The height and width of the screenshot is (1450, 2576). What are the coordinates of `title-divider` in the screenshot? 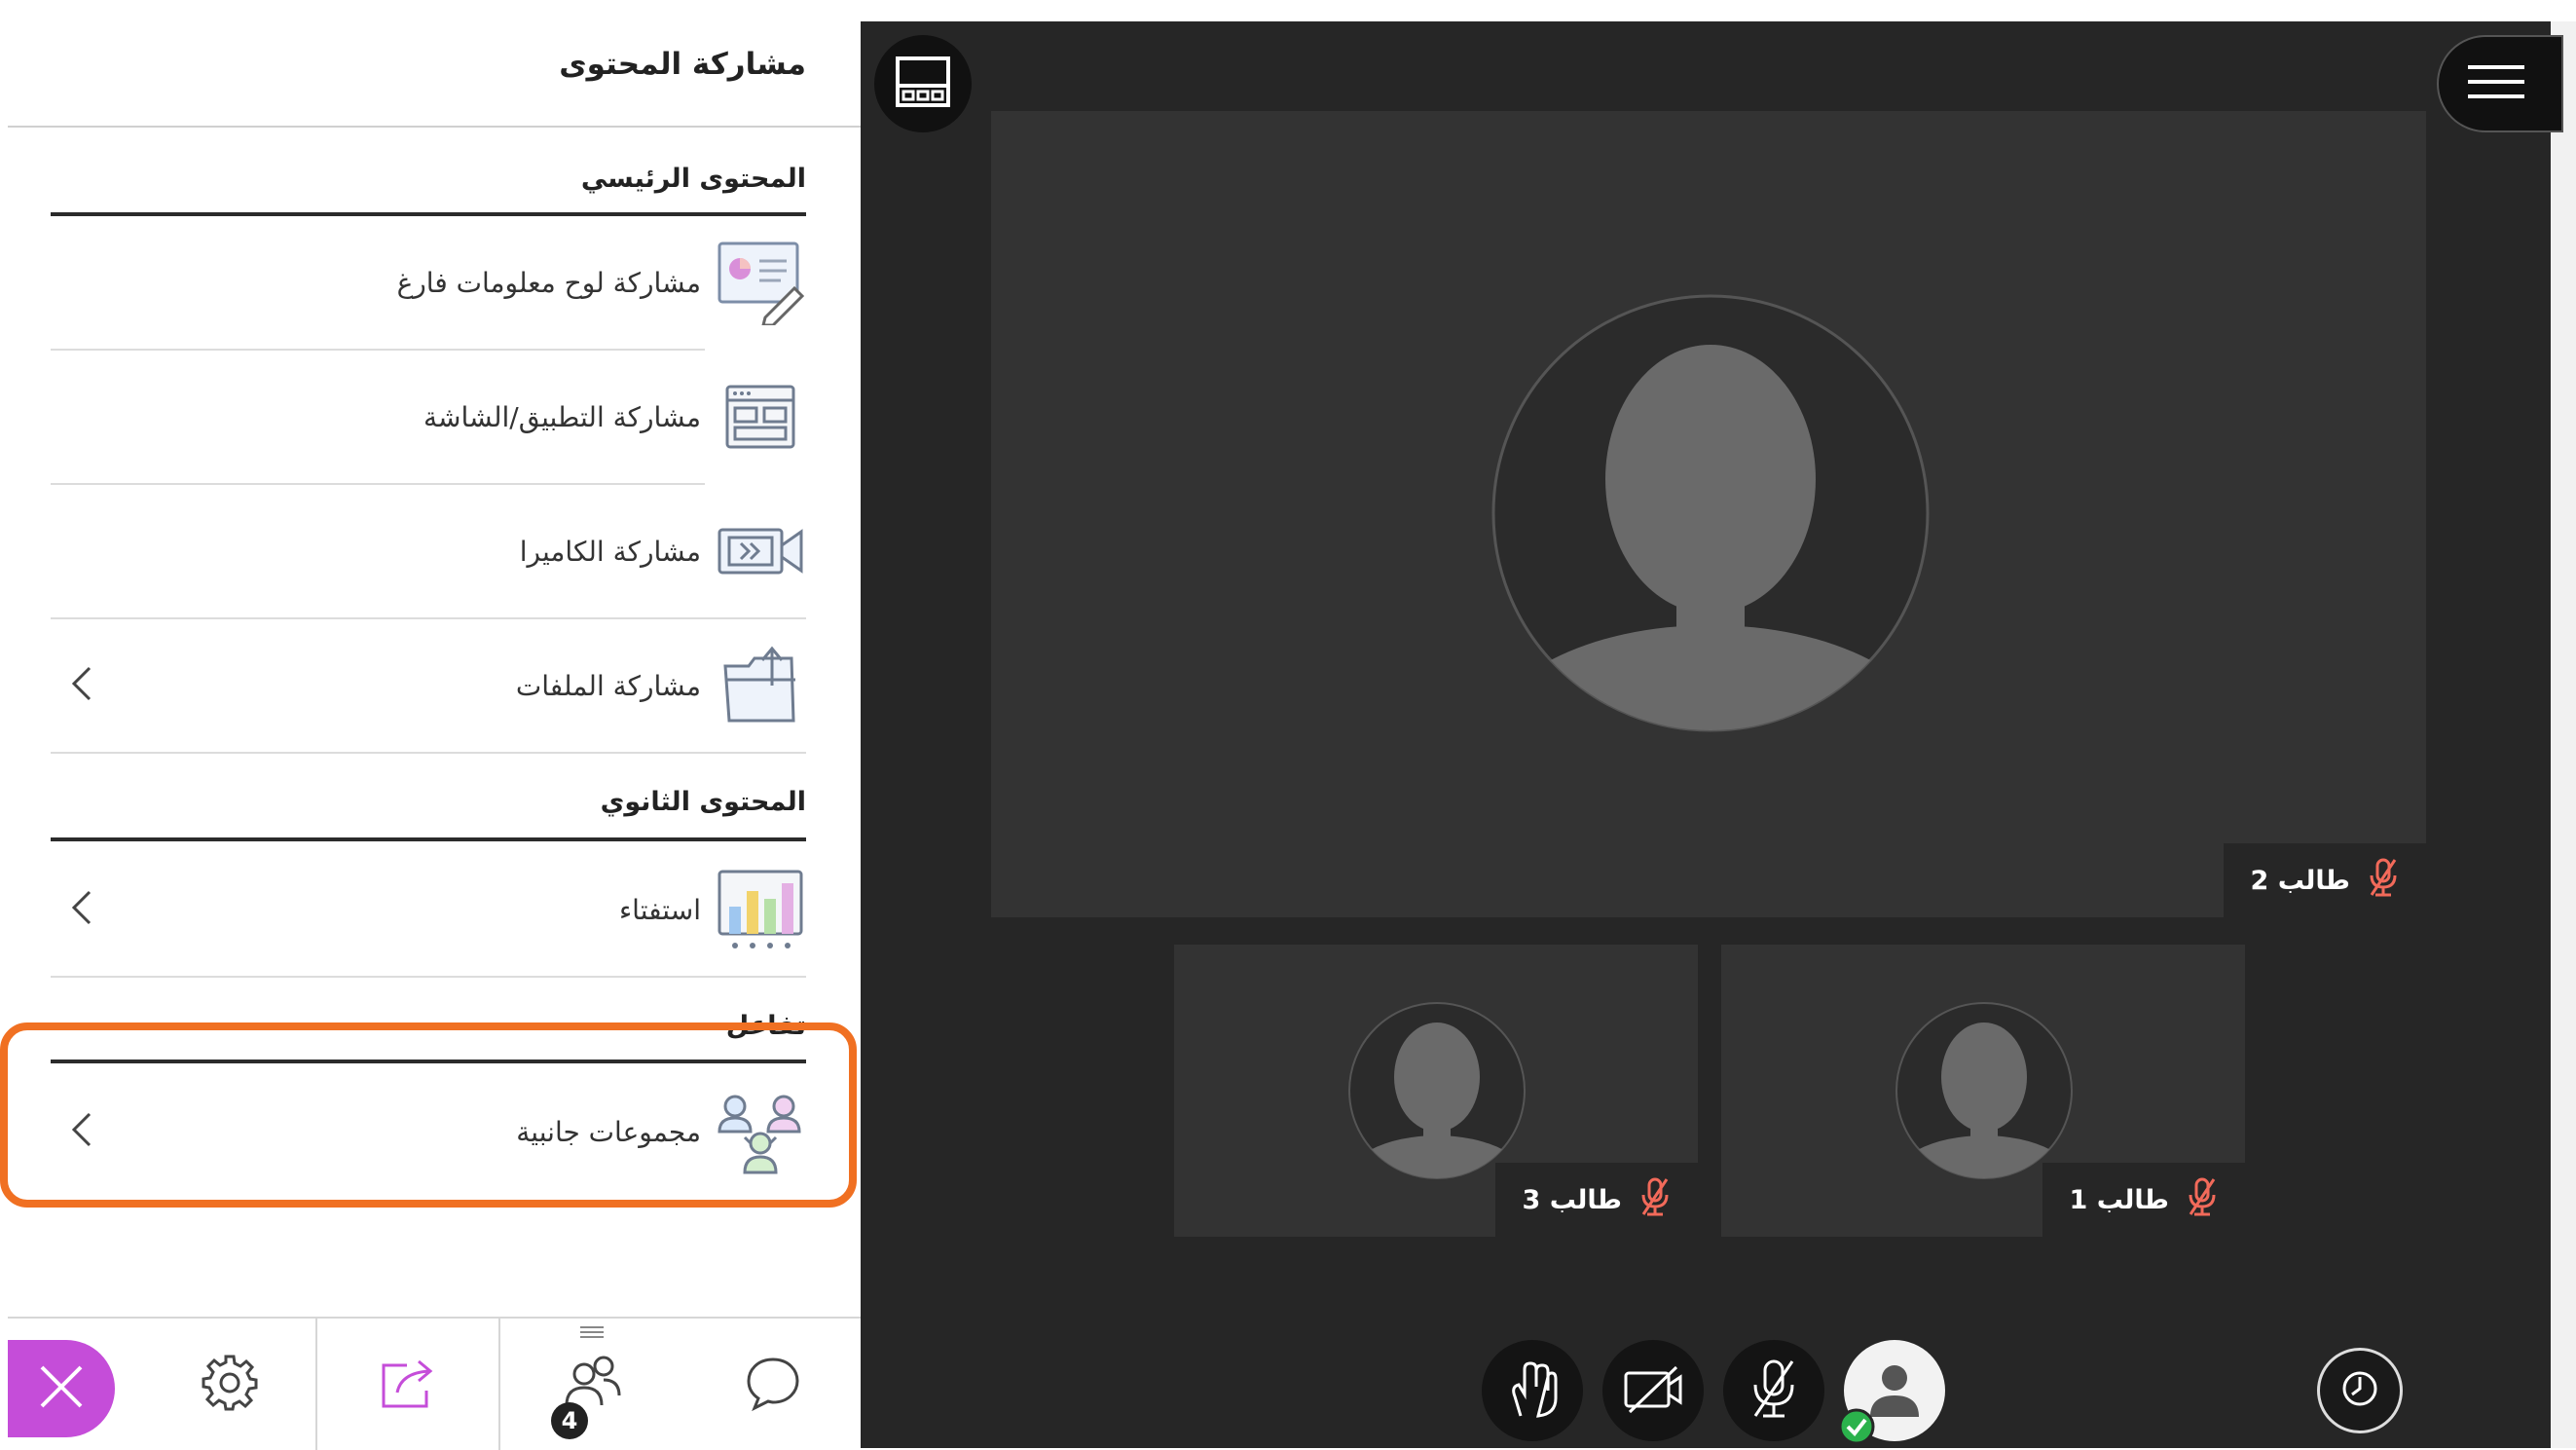 It's located at (434, 127).